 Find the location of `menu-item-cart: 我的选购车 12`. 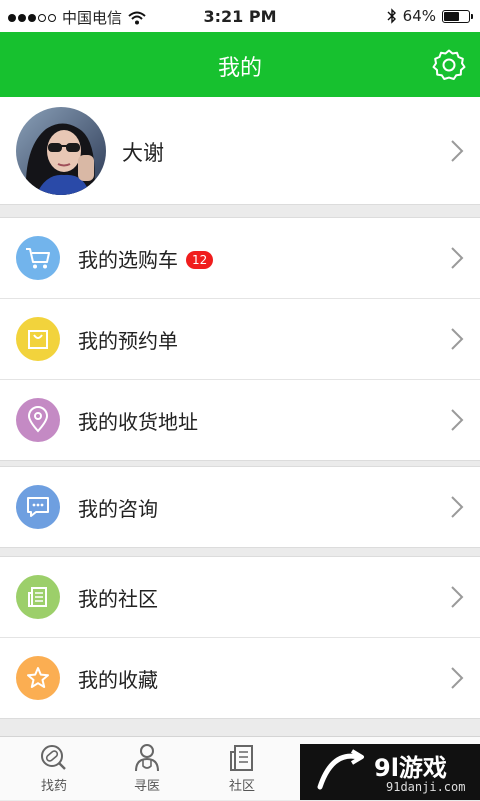

menu-item-cart: 我的选购车 12 is located at coordinates (240, 258).